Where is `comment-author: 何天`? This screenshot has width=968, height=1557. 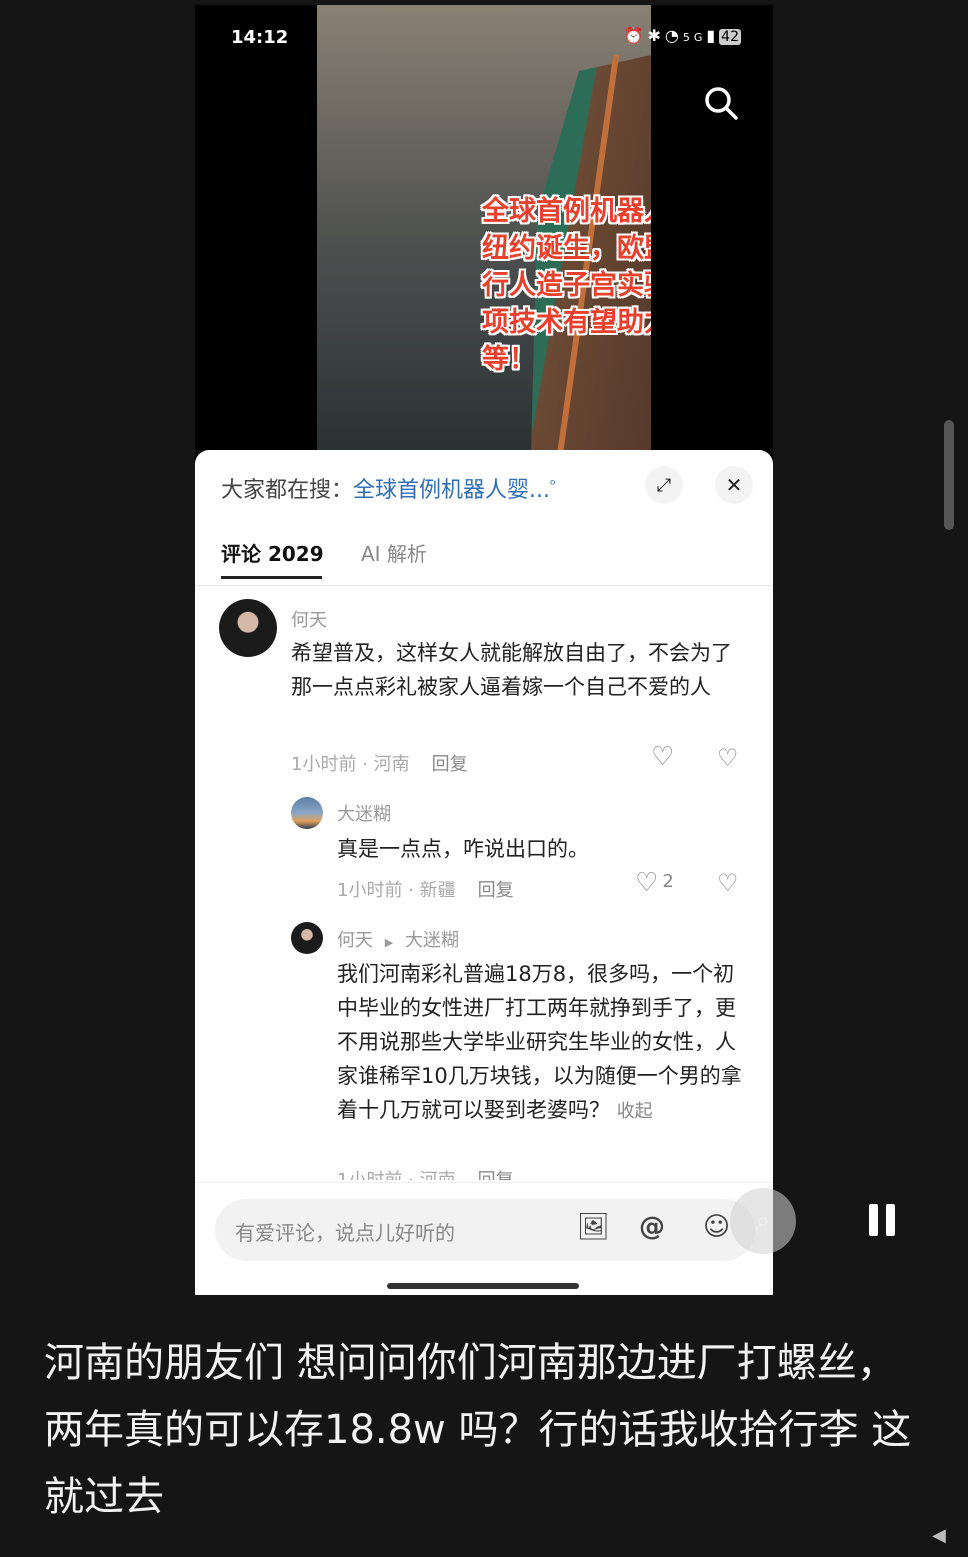 comment-author: 何天 is located at coordinates (309, 619).